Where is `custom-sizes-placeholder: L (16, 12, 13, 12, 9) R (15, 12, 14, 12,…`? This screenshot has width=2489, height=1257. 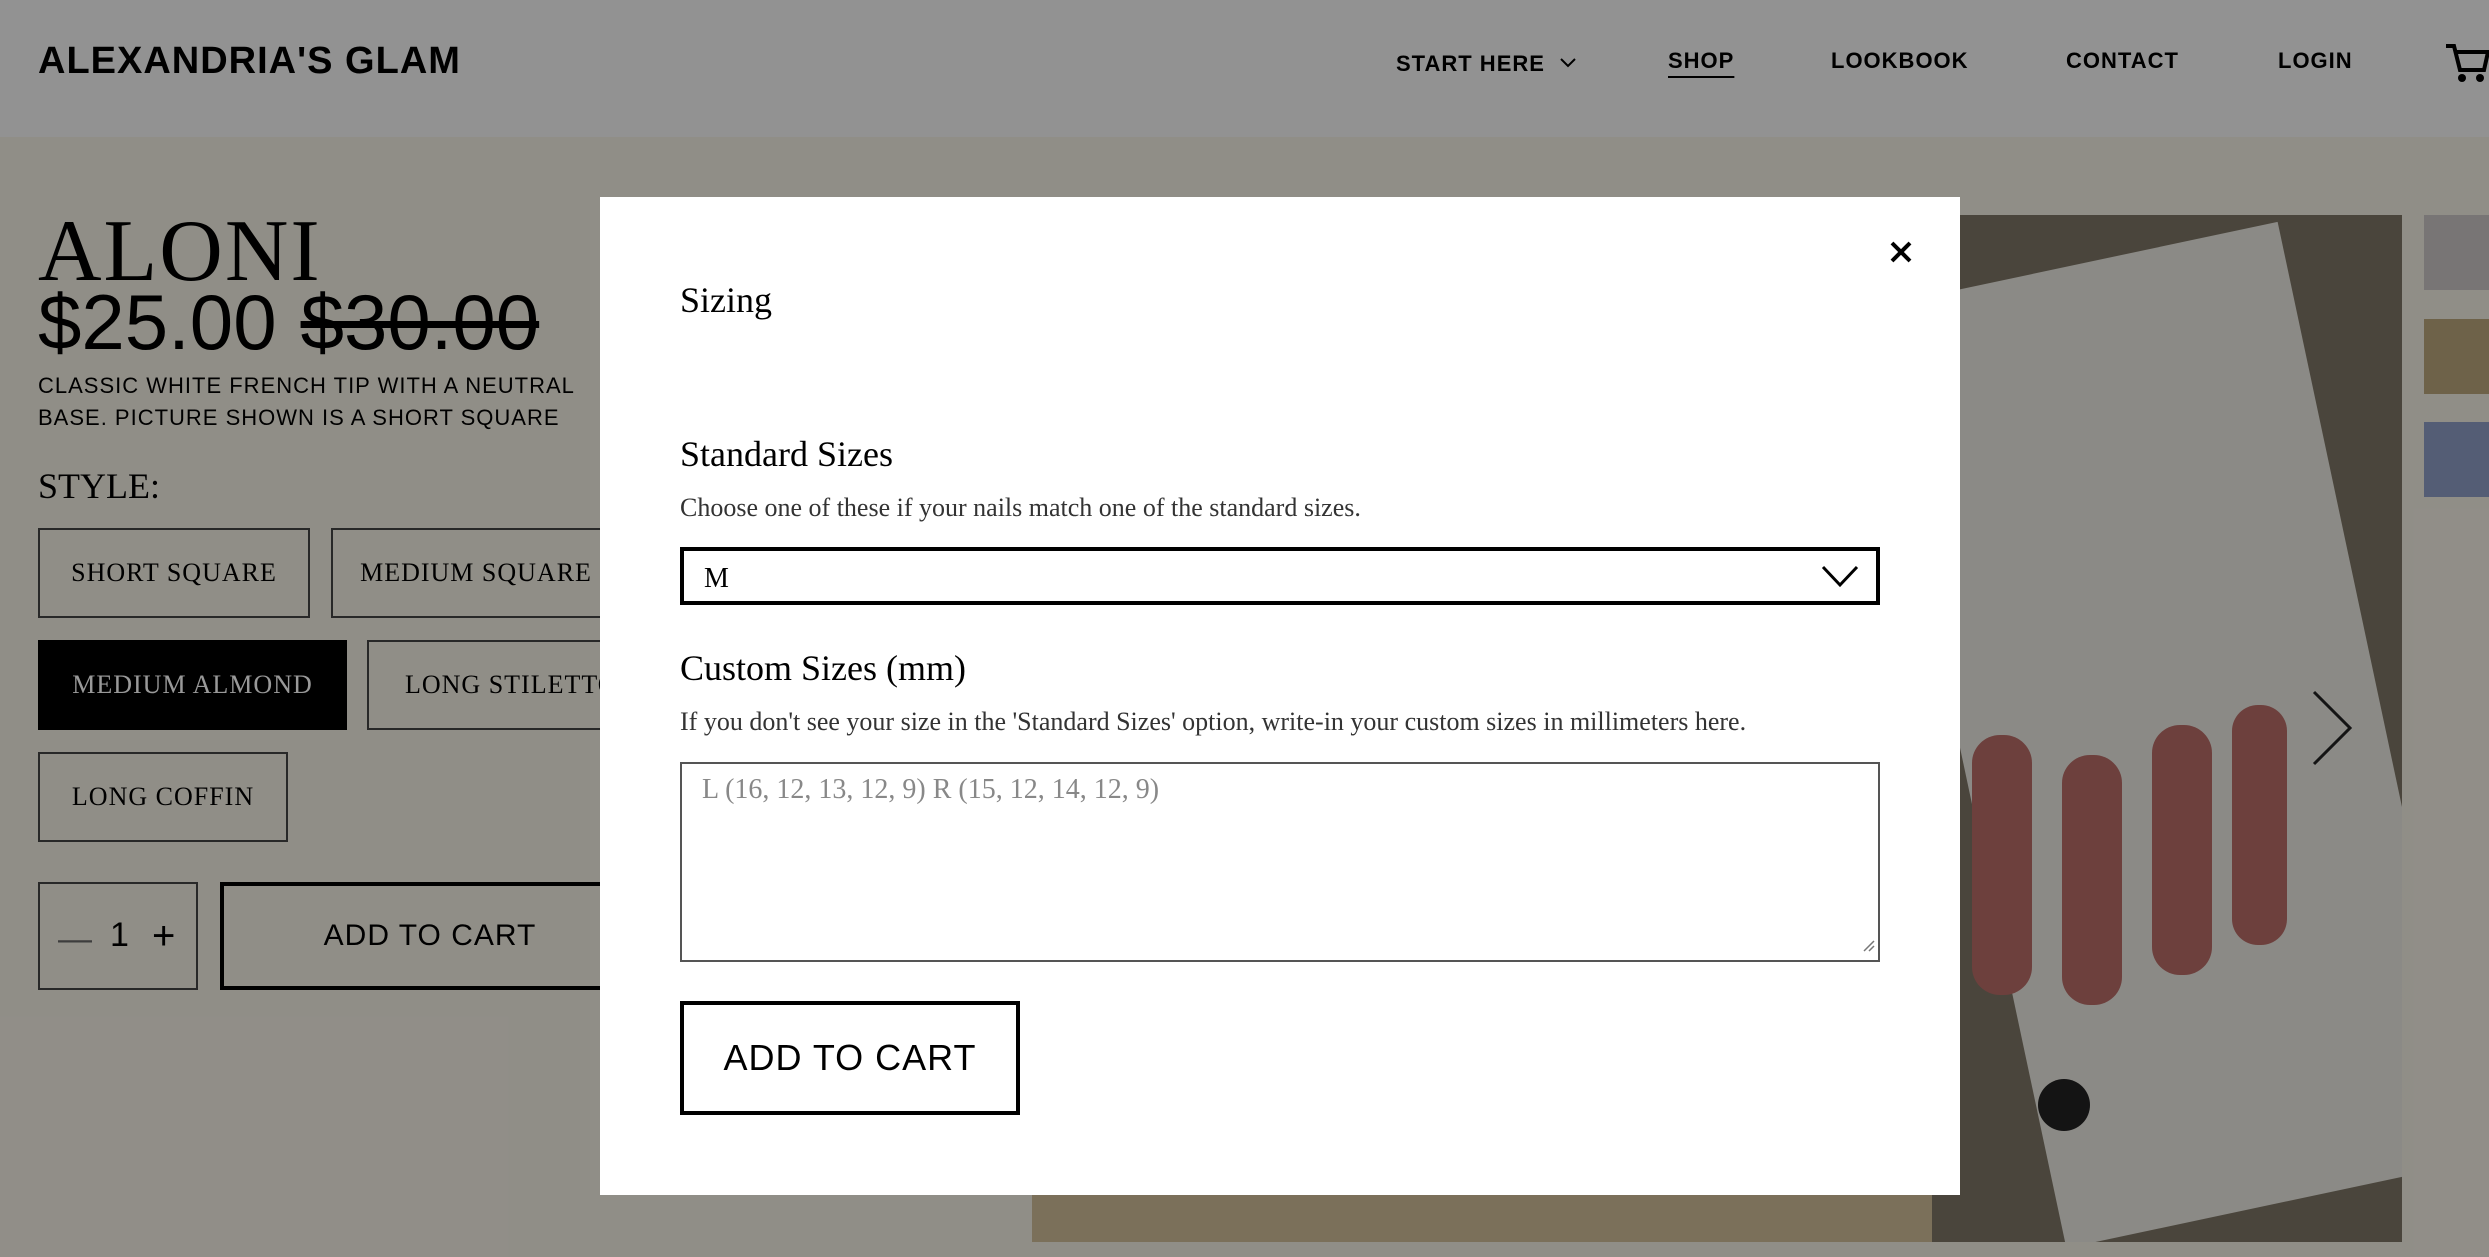
custom-sizes-placeholder: L (16, 12, 13, 12, 9) R (15, 12, 14, 12,… is located at coordinates (931, 789).